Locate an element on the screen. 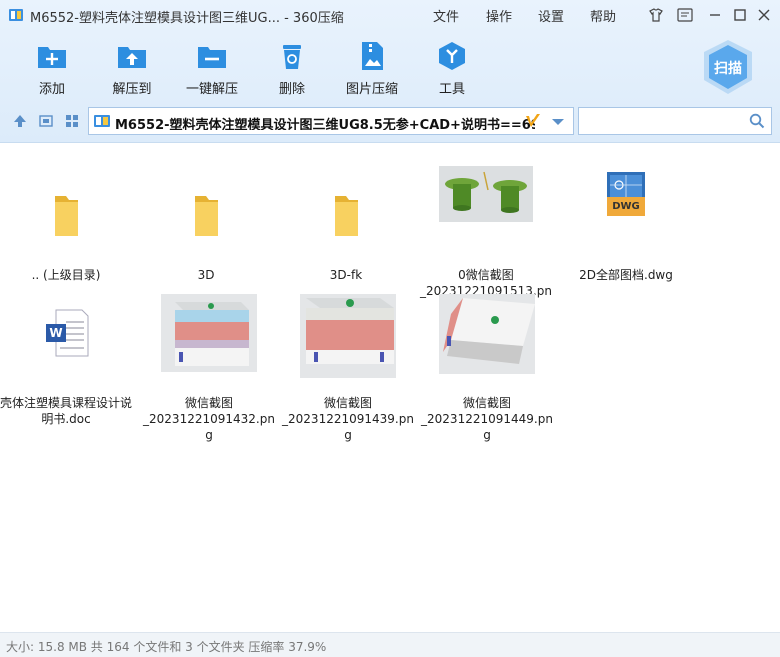 This screenshot has width=780, height=657. app-logo-icon is located at coordinates (16, 15).